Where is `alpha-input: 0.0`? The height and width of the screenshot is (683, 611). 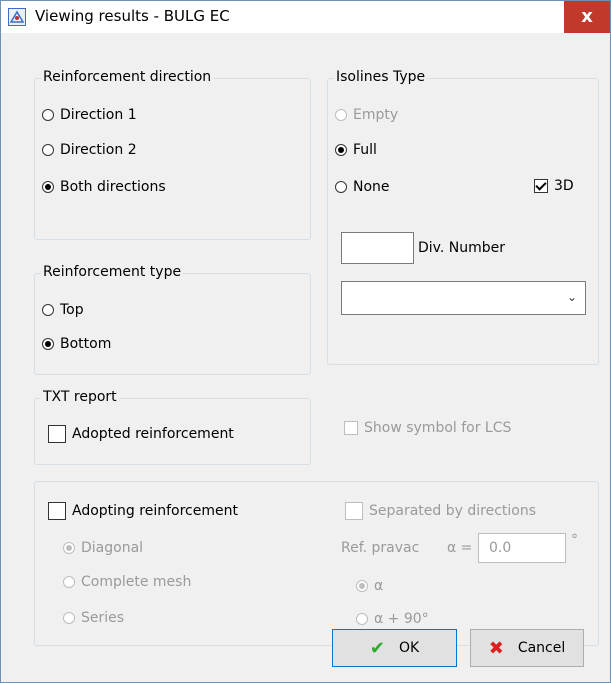
alpha-input: 0.0 is located at coordinates (522, 548).